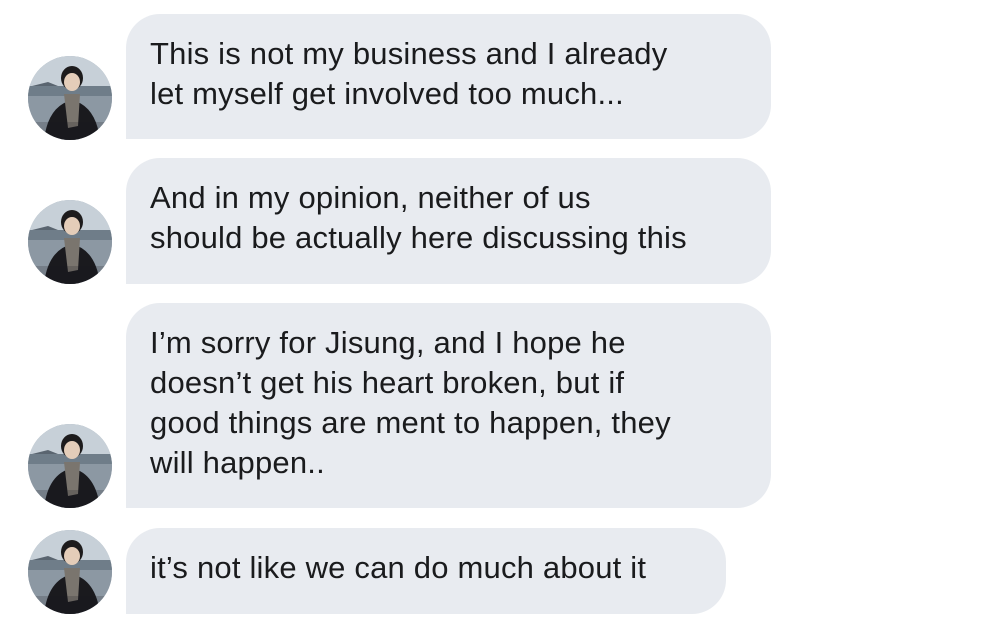 The image size is (1000, 626). What do you see at coordinates (426, 571) in the screenshot?
I see `message-bubble: it’s not like we can do much about it` at bounding box center [426, 571].